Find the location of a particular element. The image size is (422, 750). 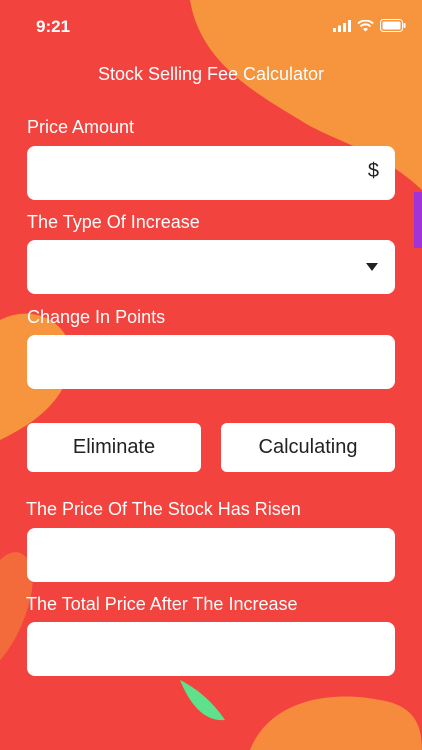

status-icons is located at coordinates (369, 25).